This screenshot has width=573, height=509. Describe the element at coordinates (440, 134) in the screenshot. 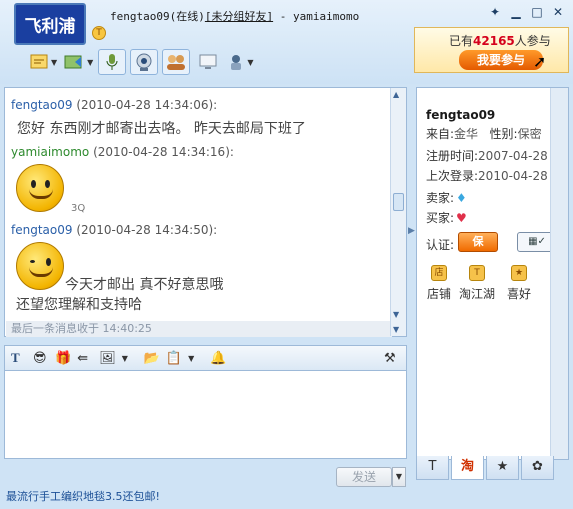

I see `origin-label: 来自:` at that location.